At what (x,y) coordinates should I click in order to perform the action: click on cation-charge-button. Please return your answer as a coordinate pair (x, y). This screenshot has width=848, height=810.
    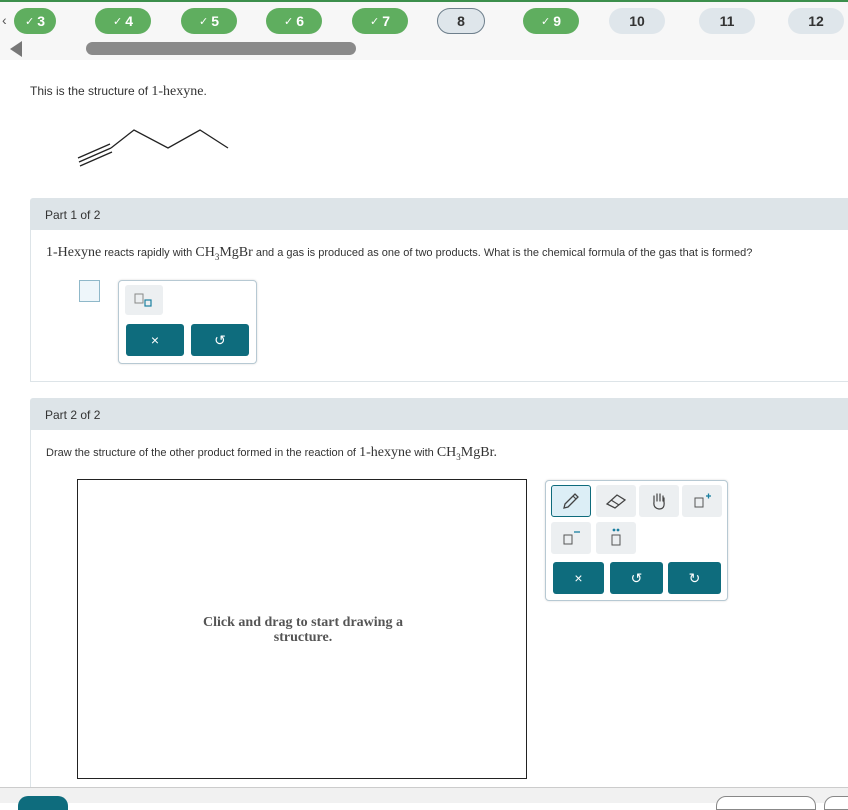
    Looking at the image, I should click on (702, 501).